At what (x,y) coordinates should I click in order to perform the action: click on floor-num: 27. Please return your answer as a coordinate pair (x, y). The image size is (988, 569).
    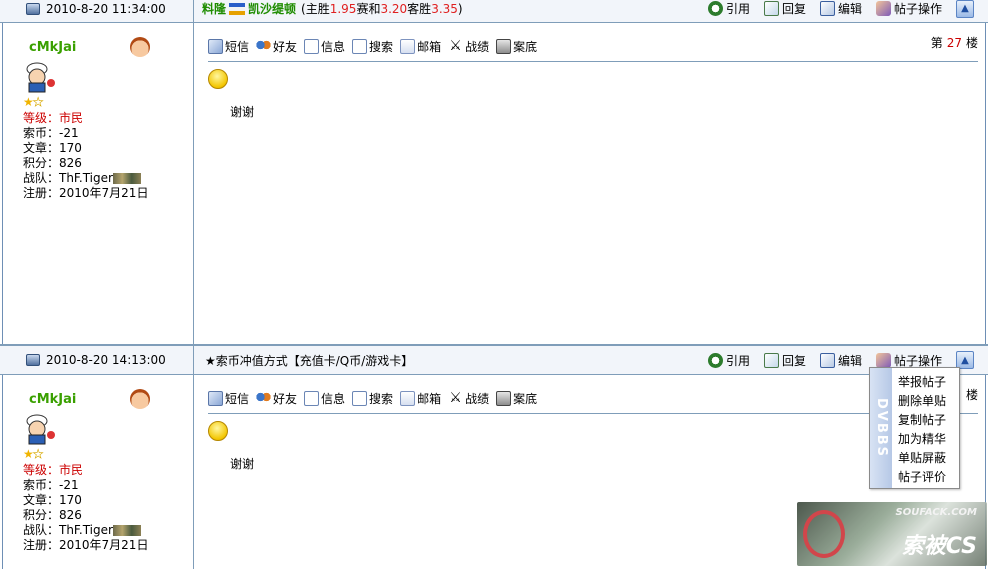
    Looking at the image, I should click on (954, 42).